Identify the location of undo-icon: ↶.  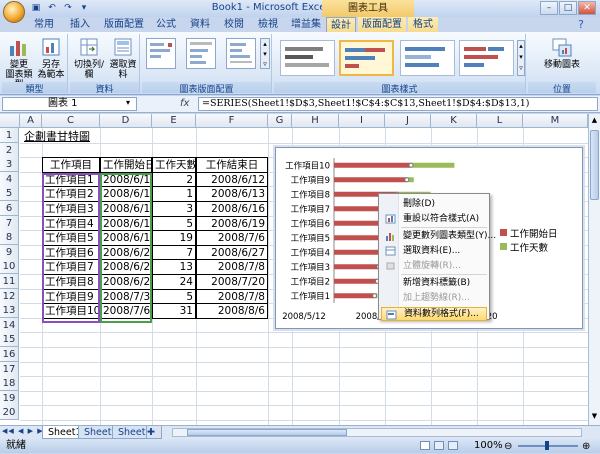
(52, 8).